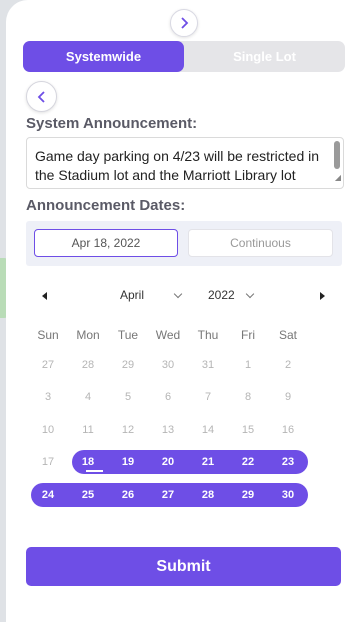 The width and height of the screenshot is (346, 622). What do you see at coordinates (128, 335) in the screenshot?
I see `weekday-tue: Tue` at bounding box center [128, 335].